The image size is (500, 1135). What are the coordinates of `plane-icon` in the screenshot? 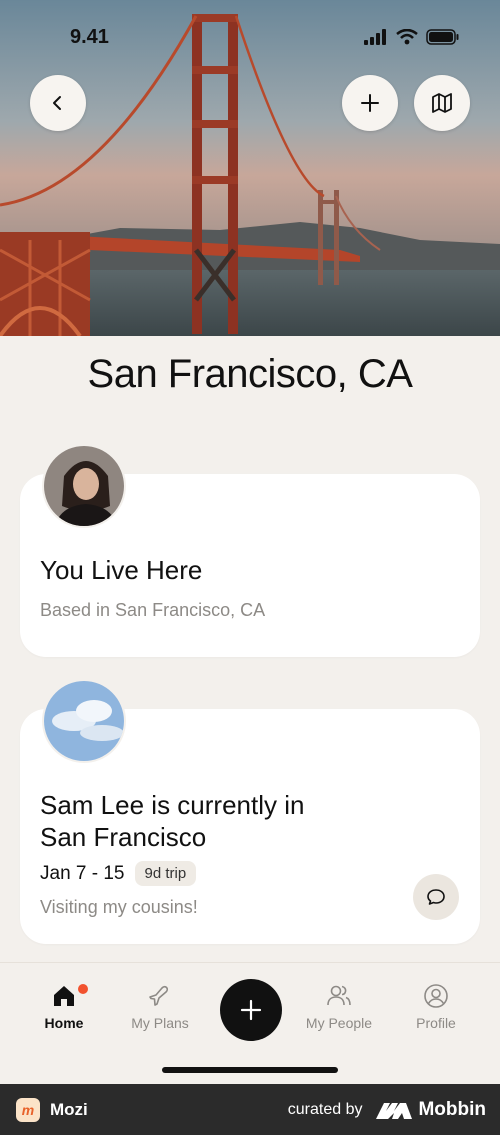 It's located at (159, 995).